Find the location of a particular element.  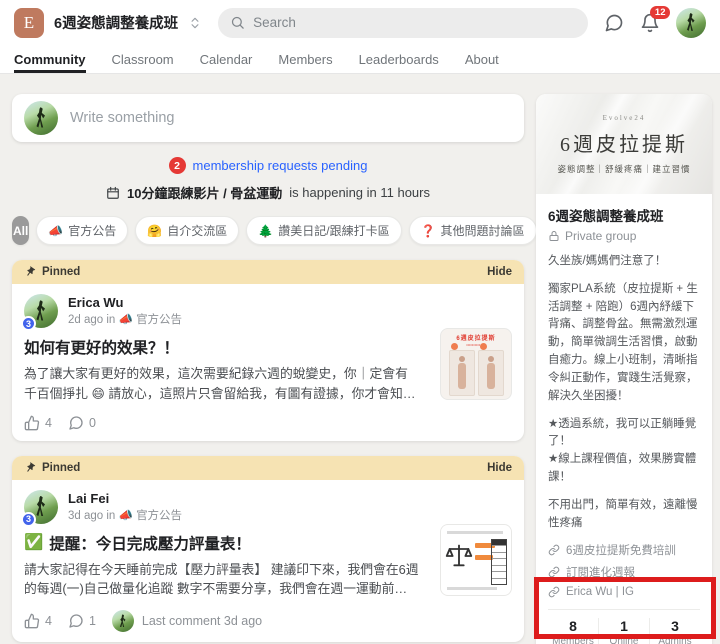

user-avatar is located at coordinates (691, 22).